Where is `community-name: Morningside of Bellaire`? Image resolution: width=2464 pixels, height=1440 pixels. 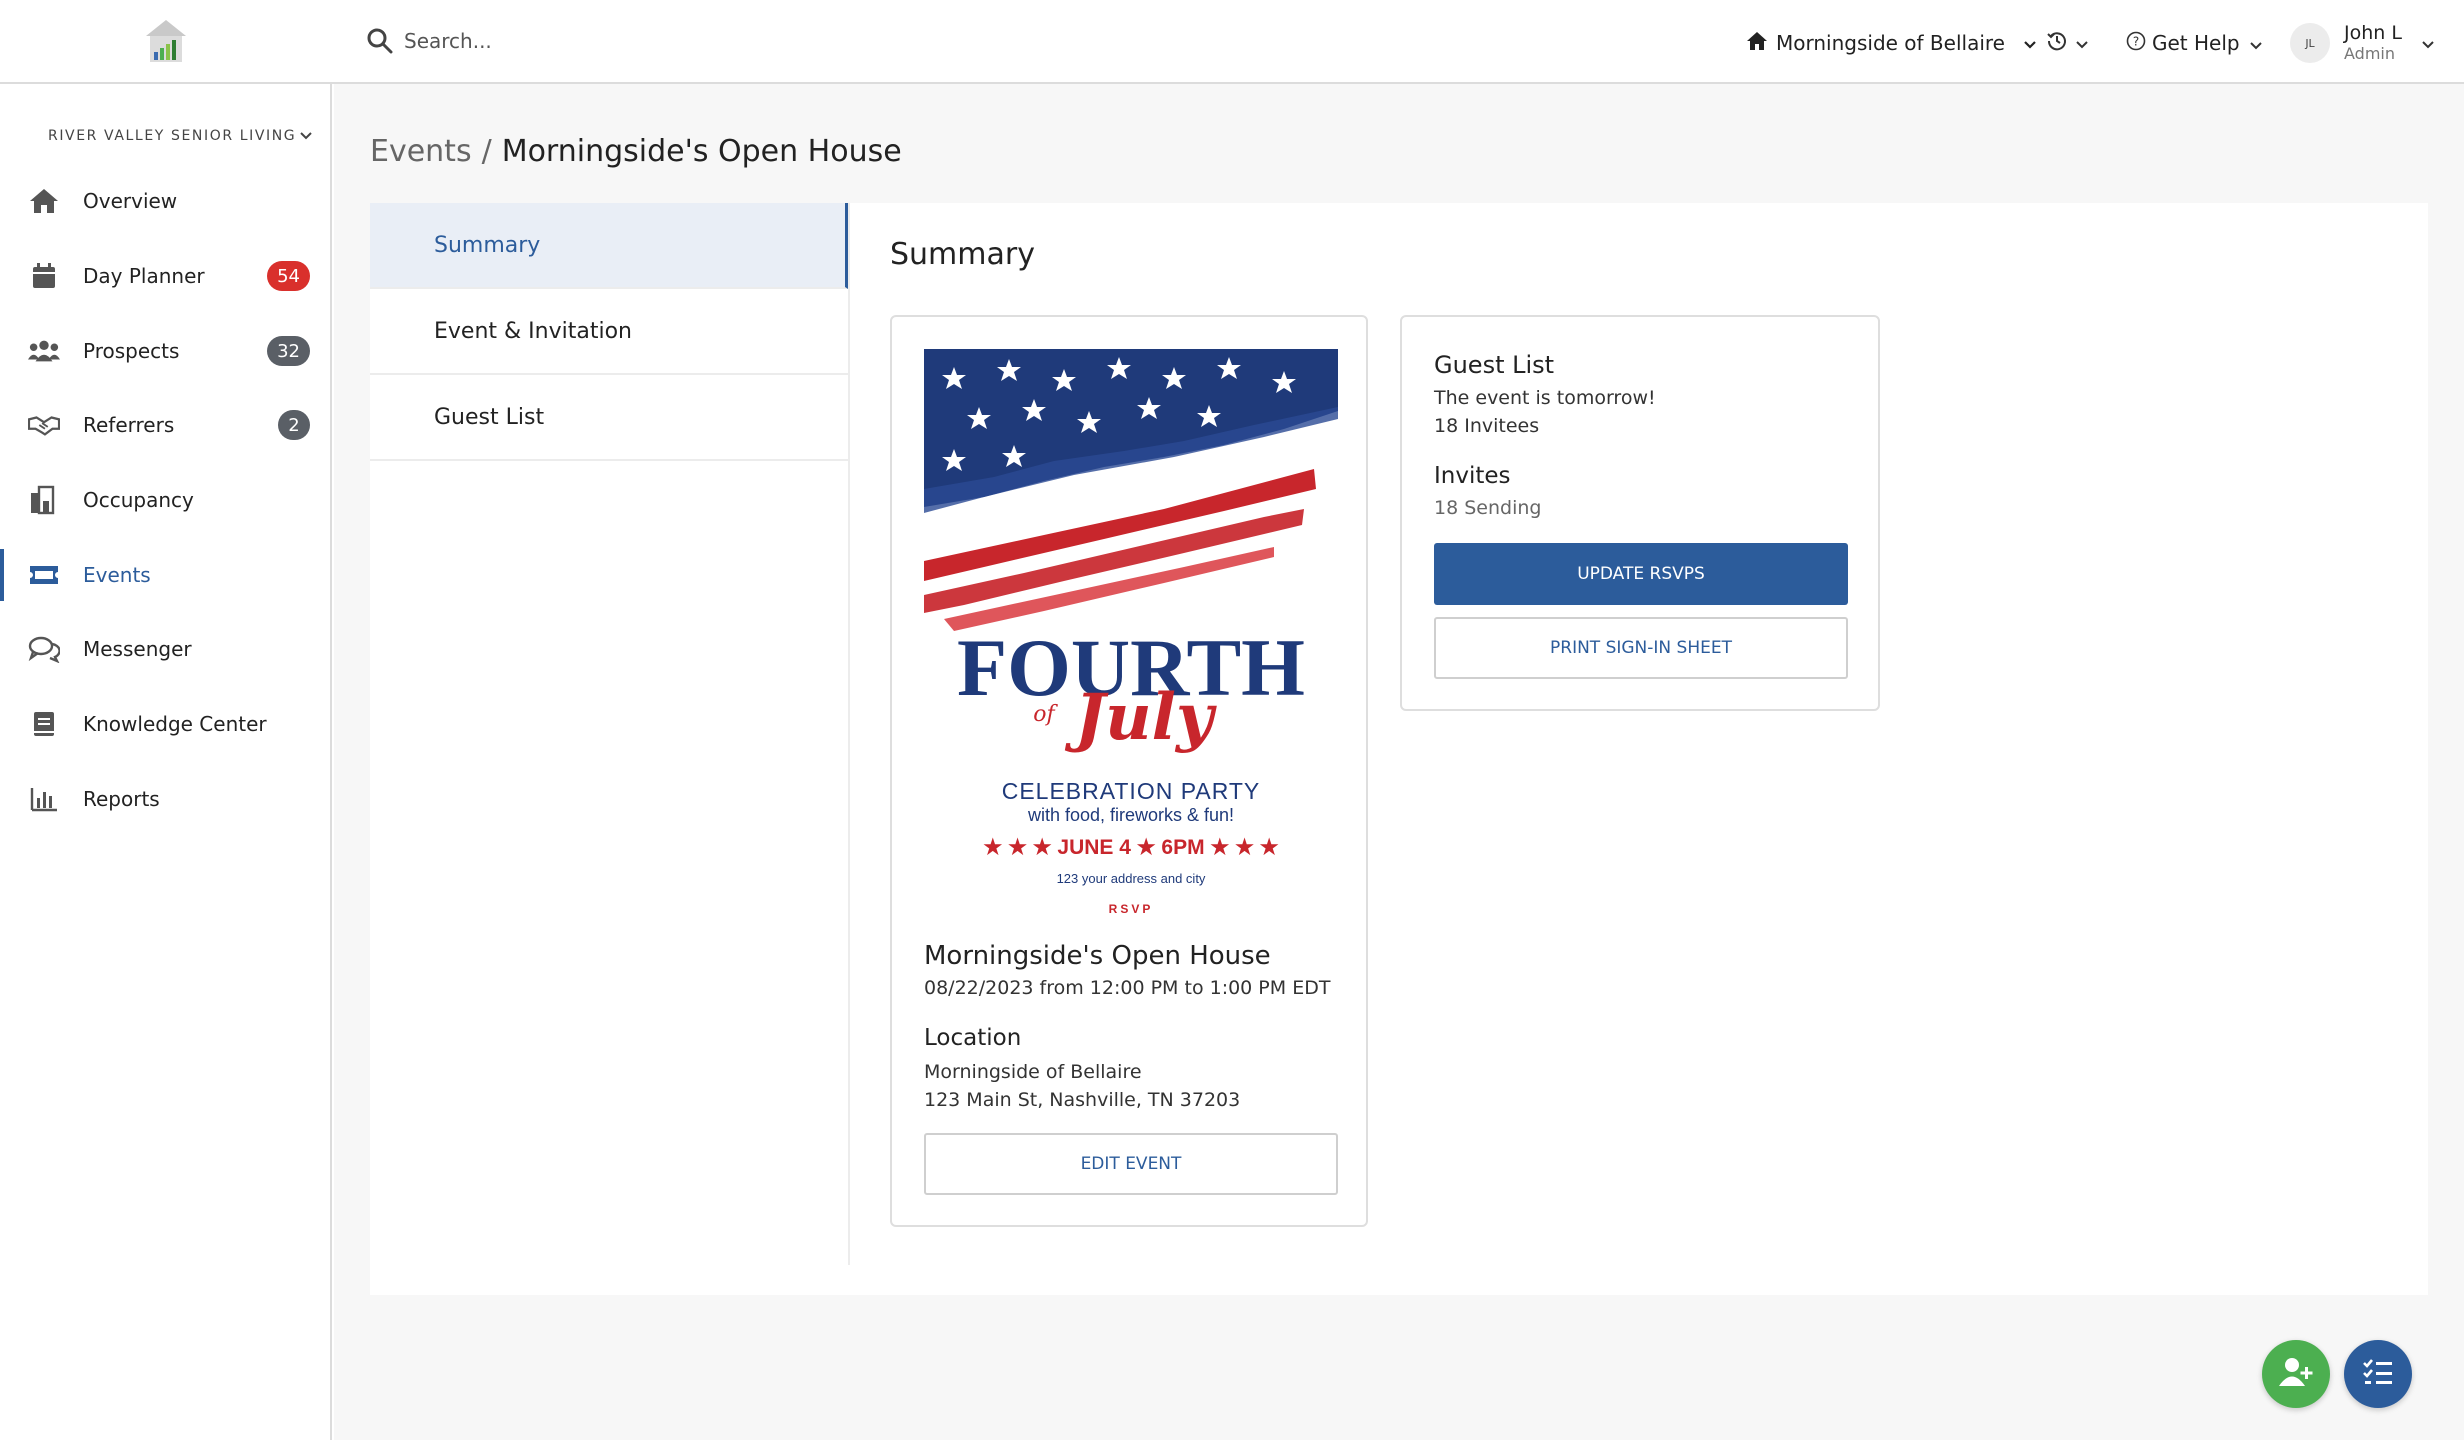
community-name: Morningside of Bellaire is located at coordinates (1890, 43).